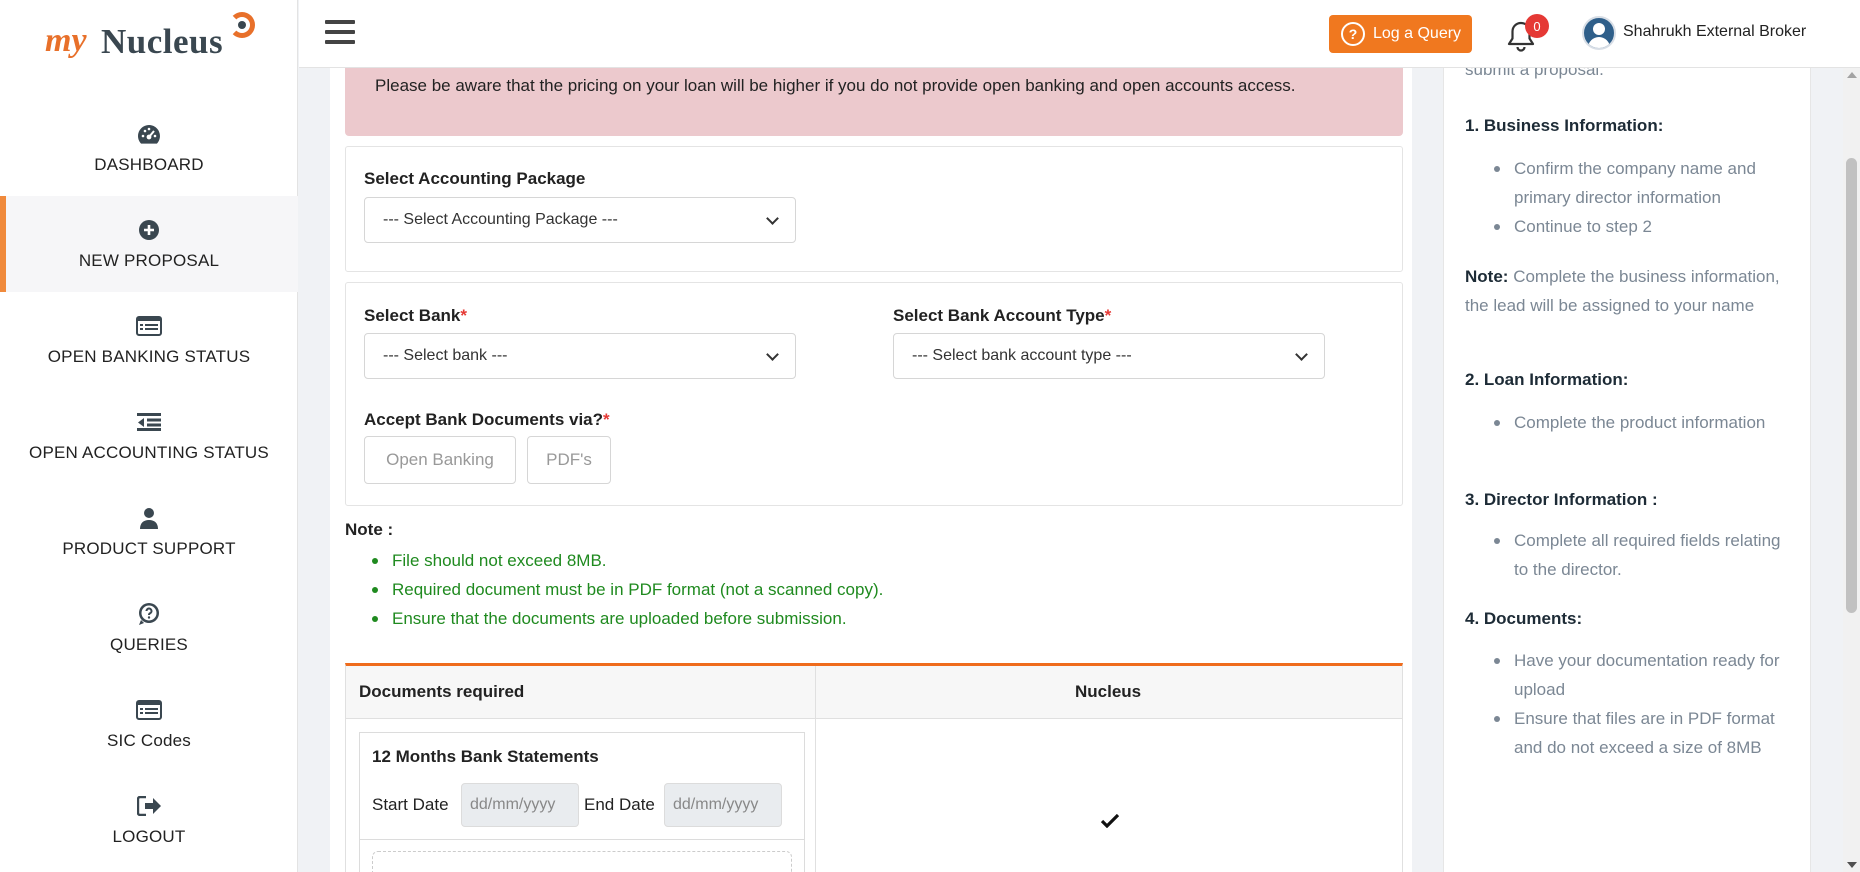 The width and height of the screenshot is (1860, 872). What do you see at coordinates (1644, 226) in the screenshot?
I see `guide-item: Continue to step 2` at bounding box center [1644, 226].